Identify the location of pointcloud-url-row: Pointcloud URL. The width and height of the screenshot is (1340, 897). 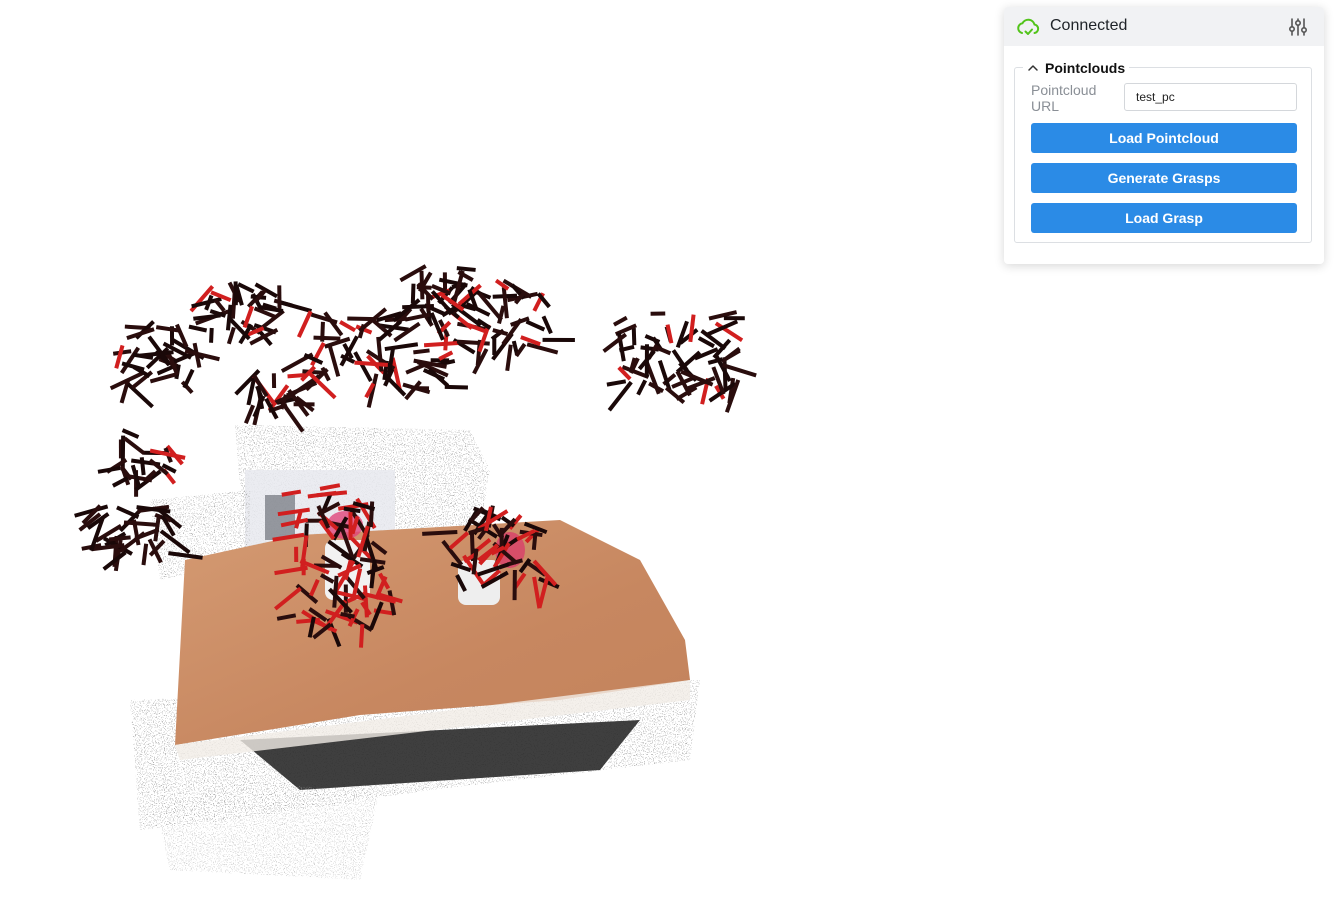
(1164, 98).